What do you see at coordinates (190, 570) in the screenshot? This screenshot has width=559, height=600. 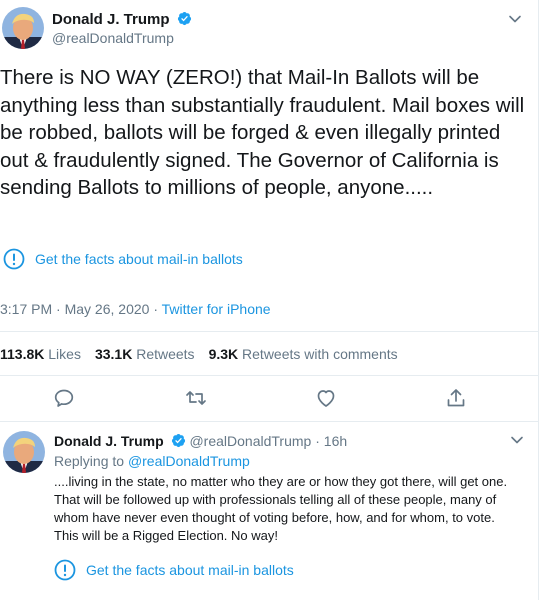 I see `reply-facts-link-label: Get the facts about mail-in ballots` at bounding box center [190, 570].